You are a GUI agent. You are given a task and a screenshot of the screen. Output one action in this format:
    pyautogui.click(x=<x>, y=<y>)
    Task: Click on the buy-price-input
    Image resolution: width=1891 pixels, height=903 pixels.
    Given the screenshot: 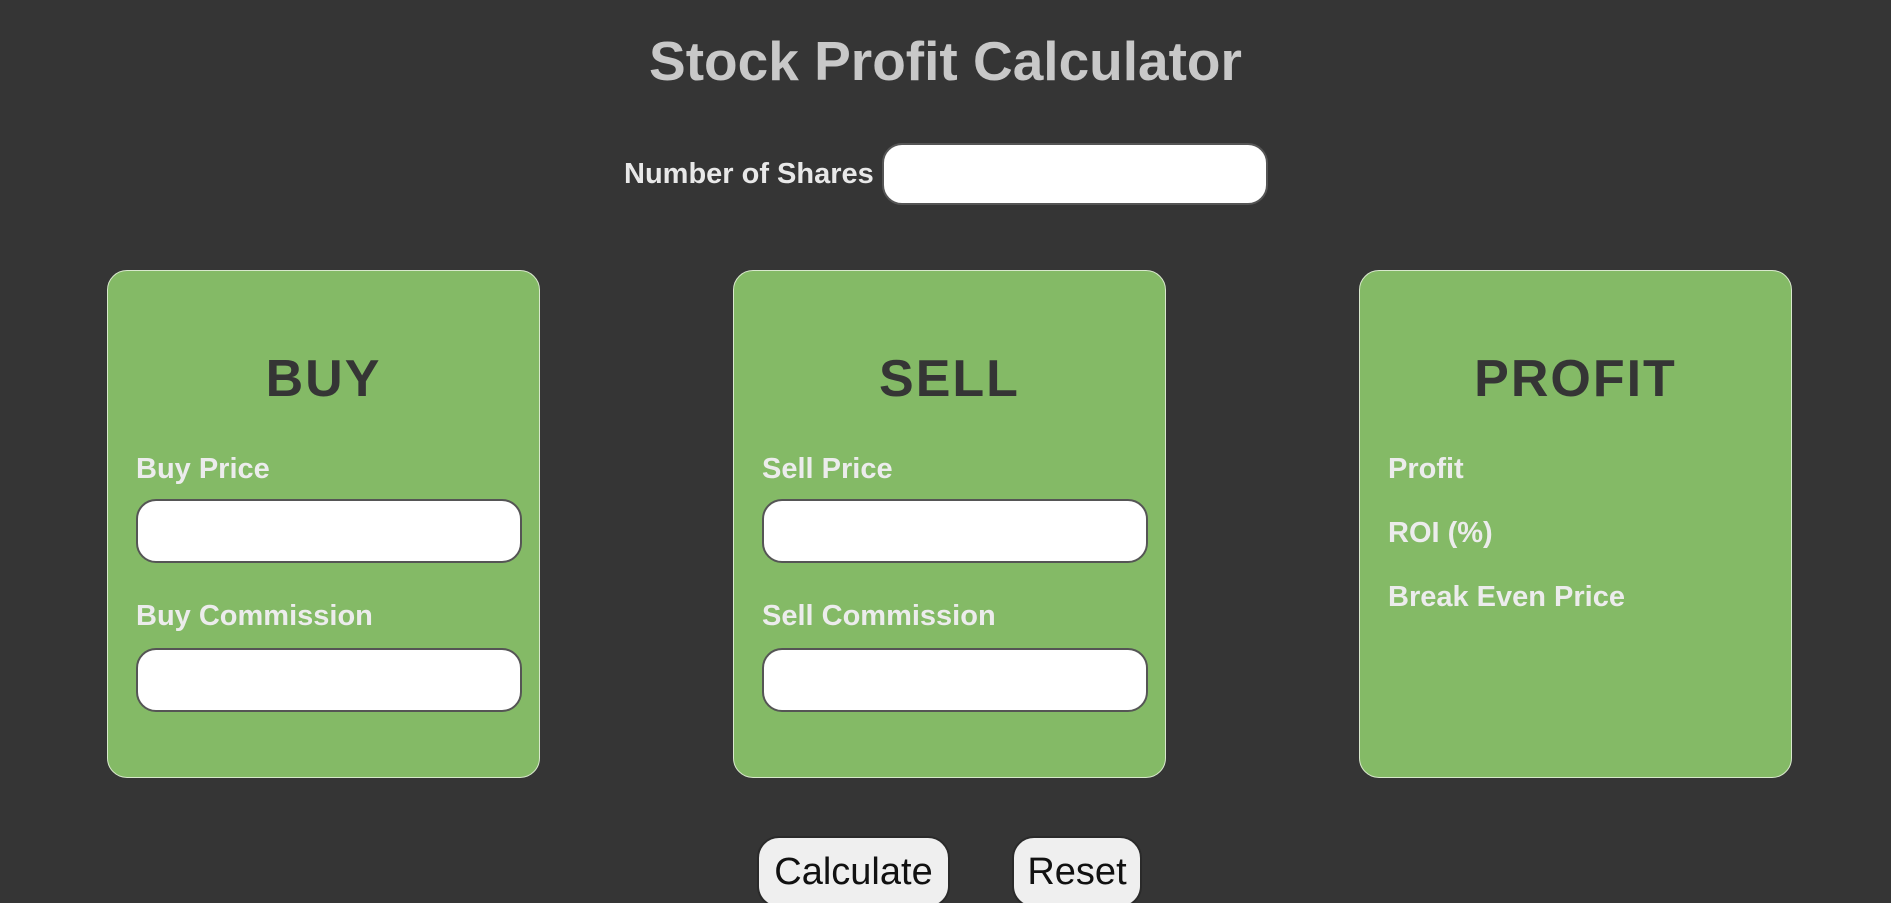 What is the action you would take?
    pyautogui.click(x=329, y=531)
    